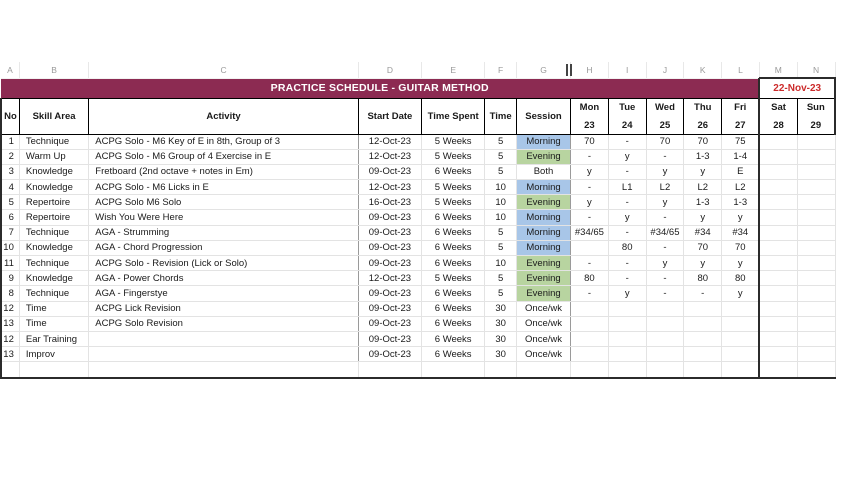 This screenshot has height=500, width=850. Describe the element at coordinates (589, 354) in the screenshot. I see `cell-day-mon` at that location.